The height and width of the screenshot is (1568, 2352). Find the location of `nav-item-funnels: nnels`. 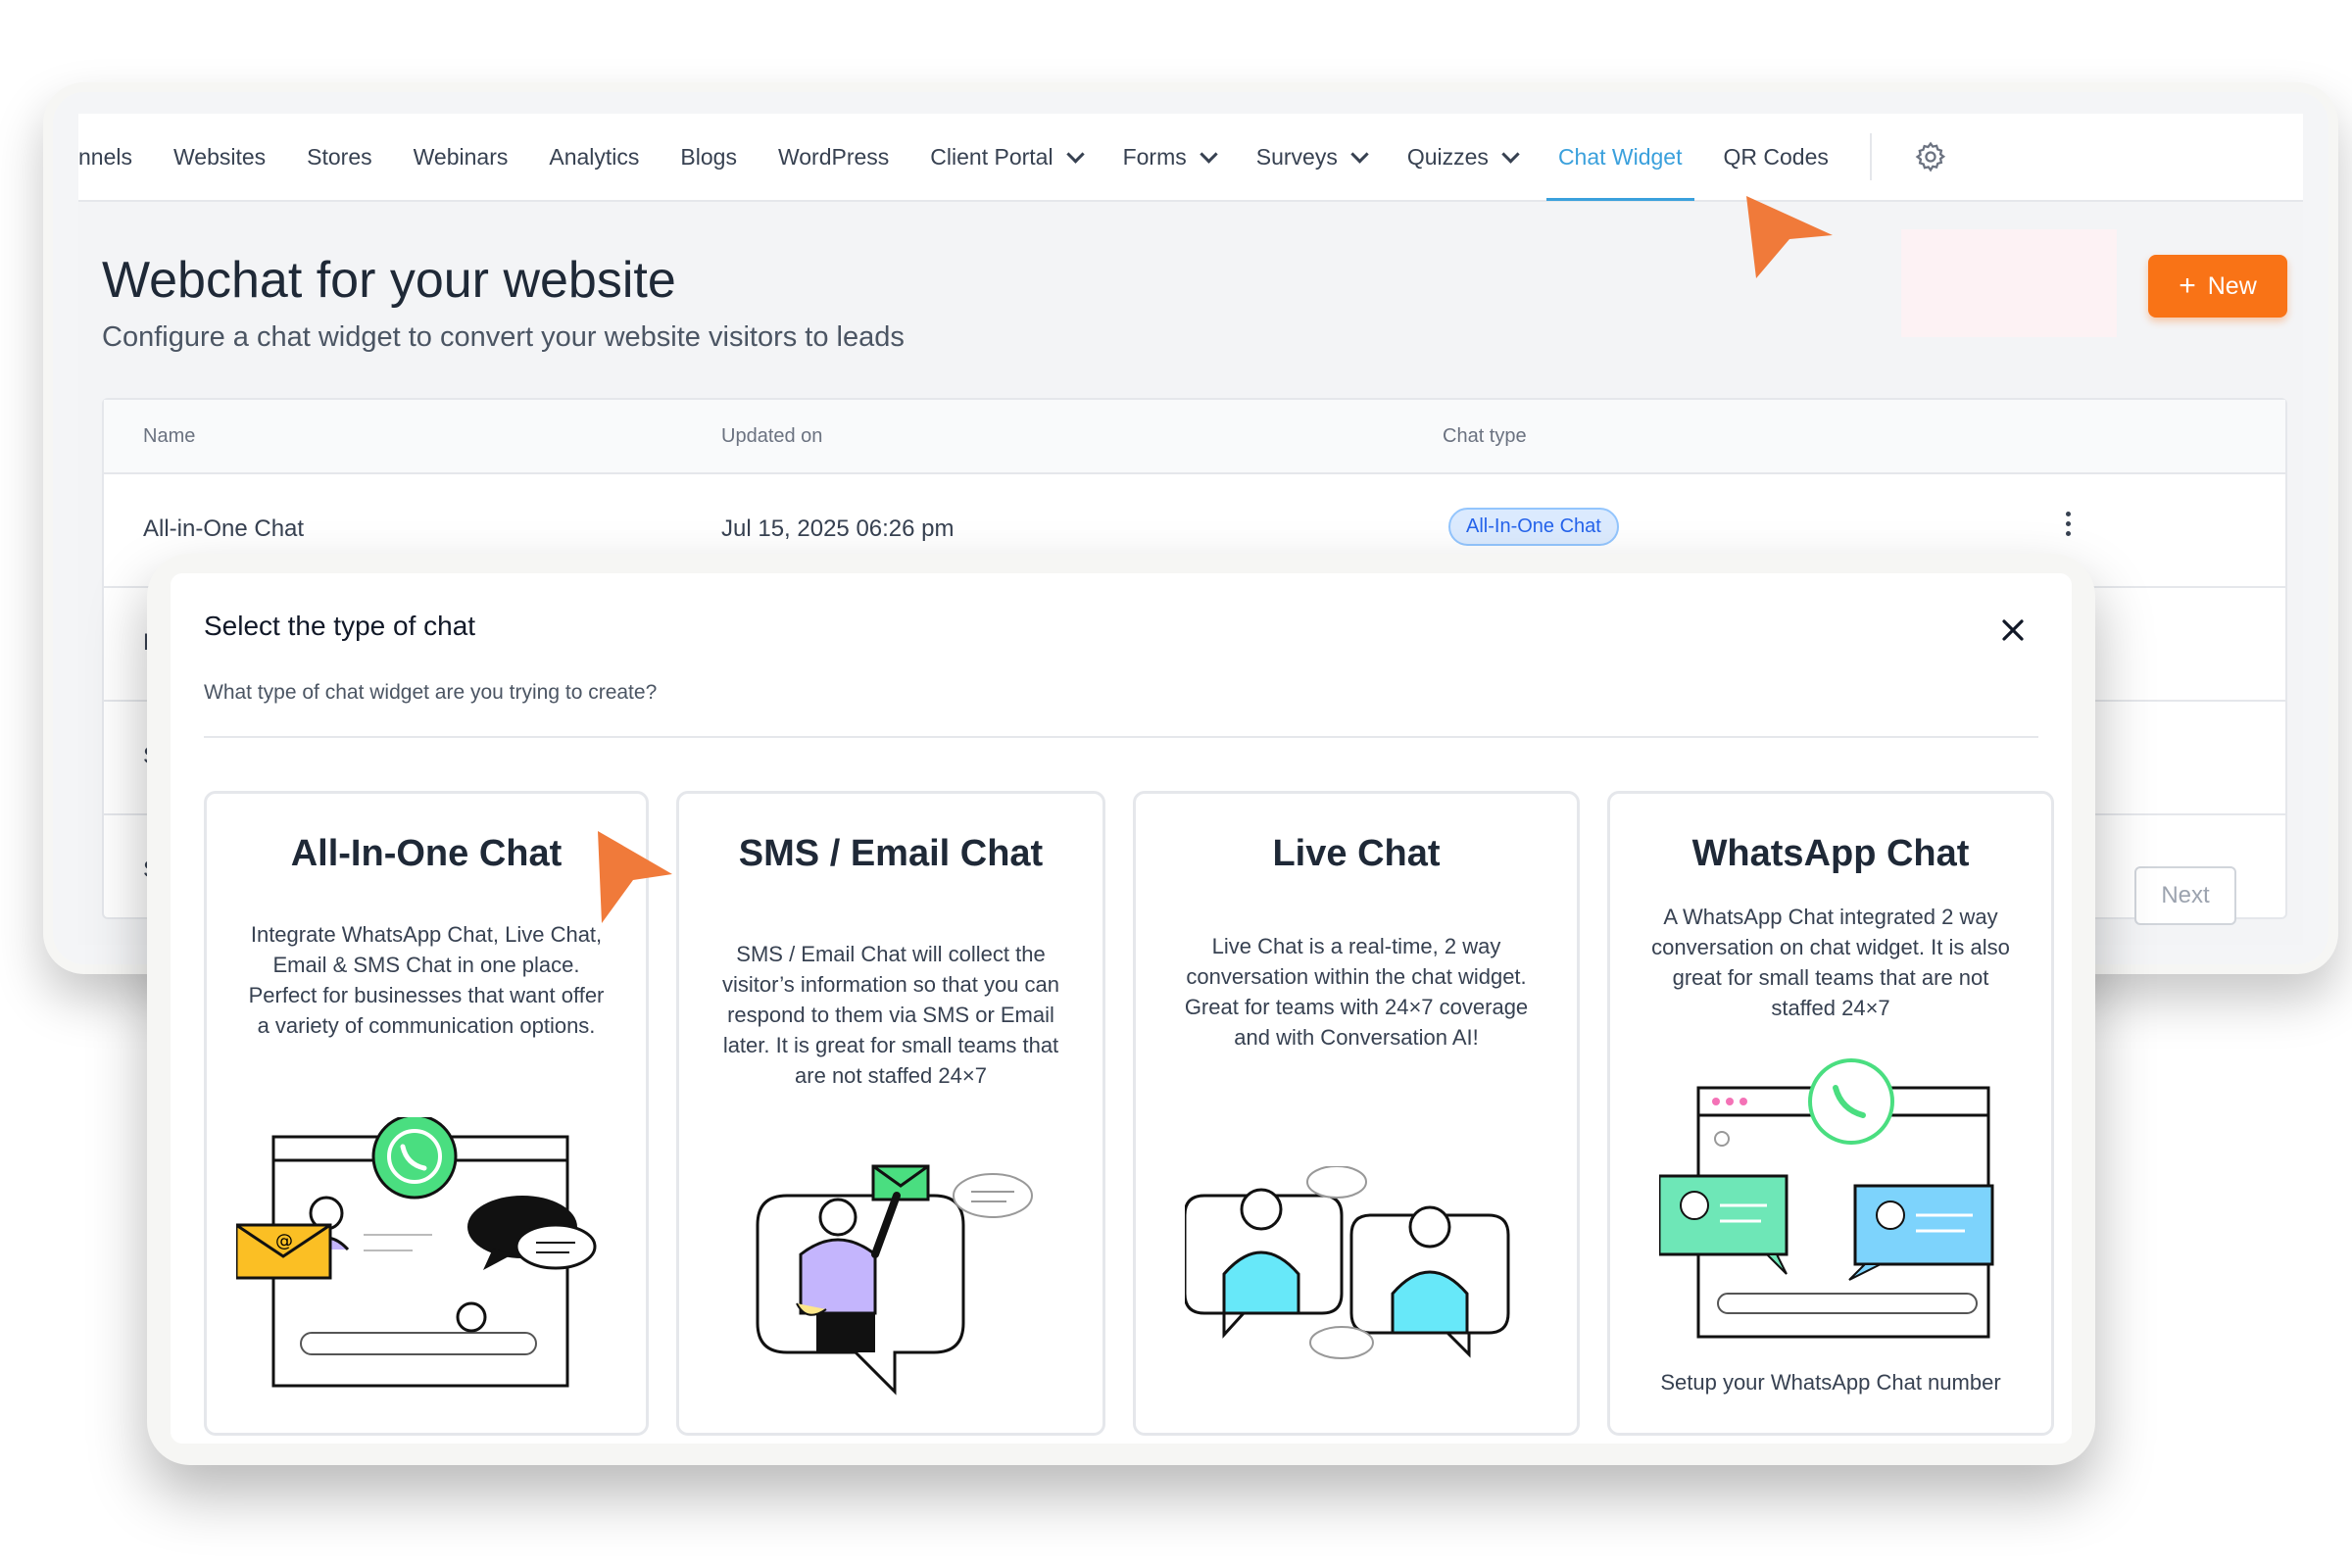

nav-item-funnels: nnels is located at coordinates (105, 157).